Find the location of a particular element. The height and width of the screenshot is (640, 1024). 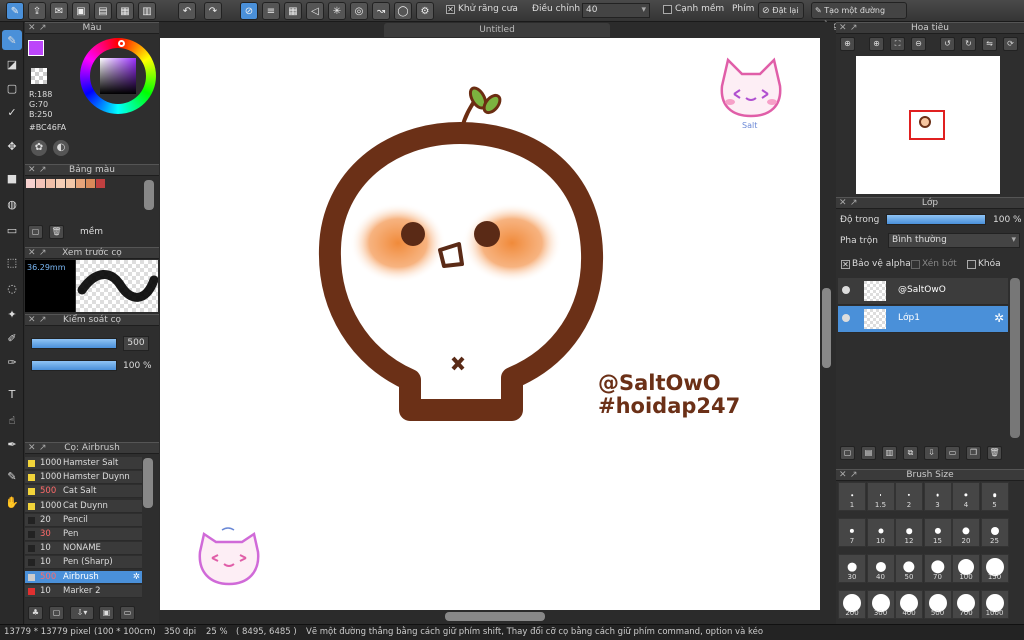

brush-size-preset: 400 is located at coordinates (909, 604).